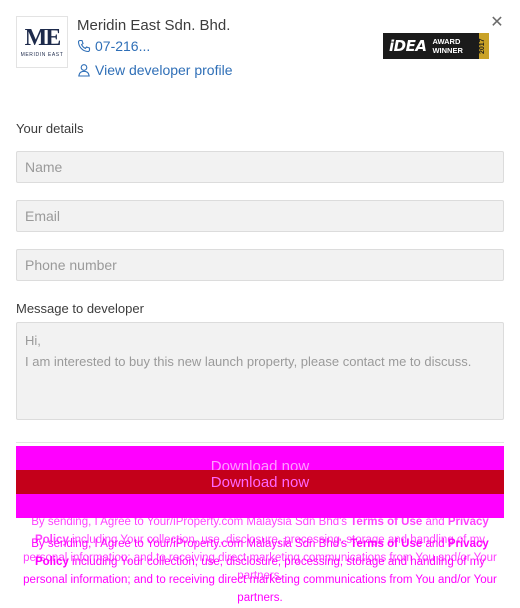 The width and height of the screenshot is (520, 608). What do you see at coordinates (50, 128) in the screenshot?
I see `your-details-heading: Your details` at bounding box center [50, 128].